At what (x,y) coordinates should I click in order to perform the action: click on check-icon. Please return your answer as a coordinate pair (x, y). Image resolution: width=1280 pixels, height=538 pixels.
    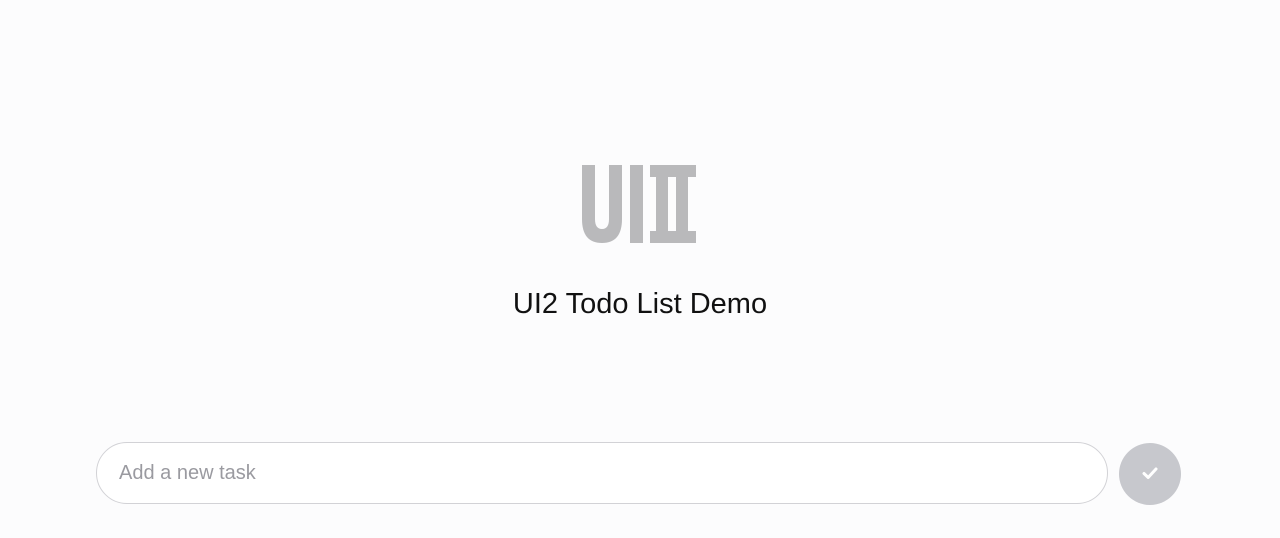
    Looking at the image, I should click on (1150, 474).